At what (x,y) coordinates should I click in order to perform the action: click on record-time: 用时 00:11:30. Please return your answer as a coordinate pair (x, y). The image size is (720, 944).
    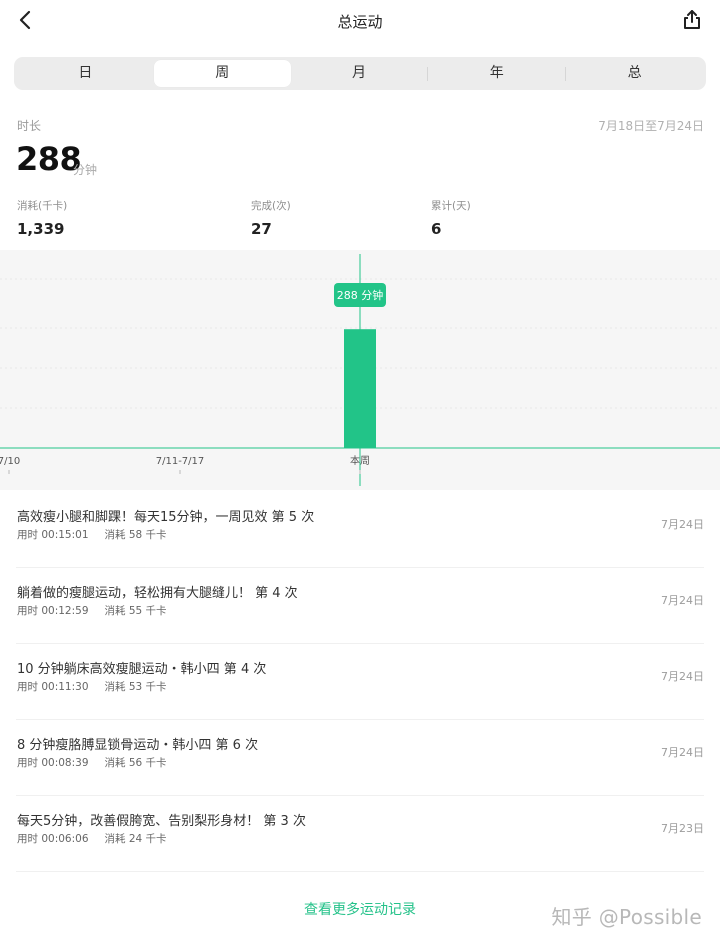
    Looking at the image, I should click on (53, 687).